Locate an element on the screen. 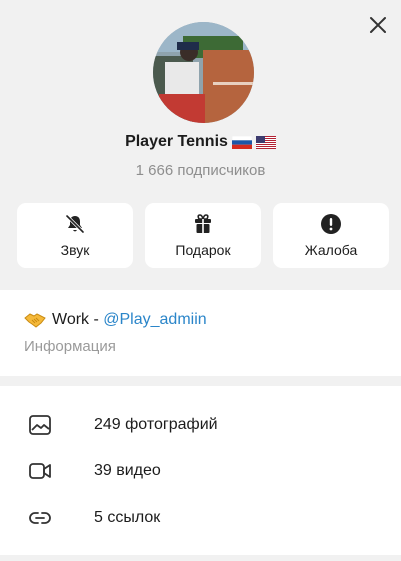  video-icon is located at coordinates (40, 471).